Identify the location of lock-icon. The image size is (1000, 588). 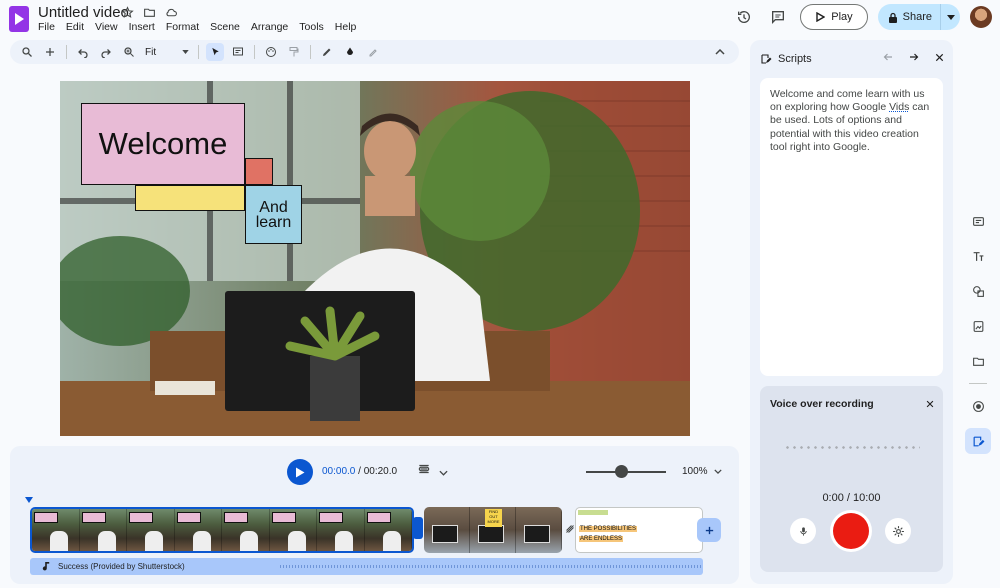
(892, 17).